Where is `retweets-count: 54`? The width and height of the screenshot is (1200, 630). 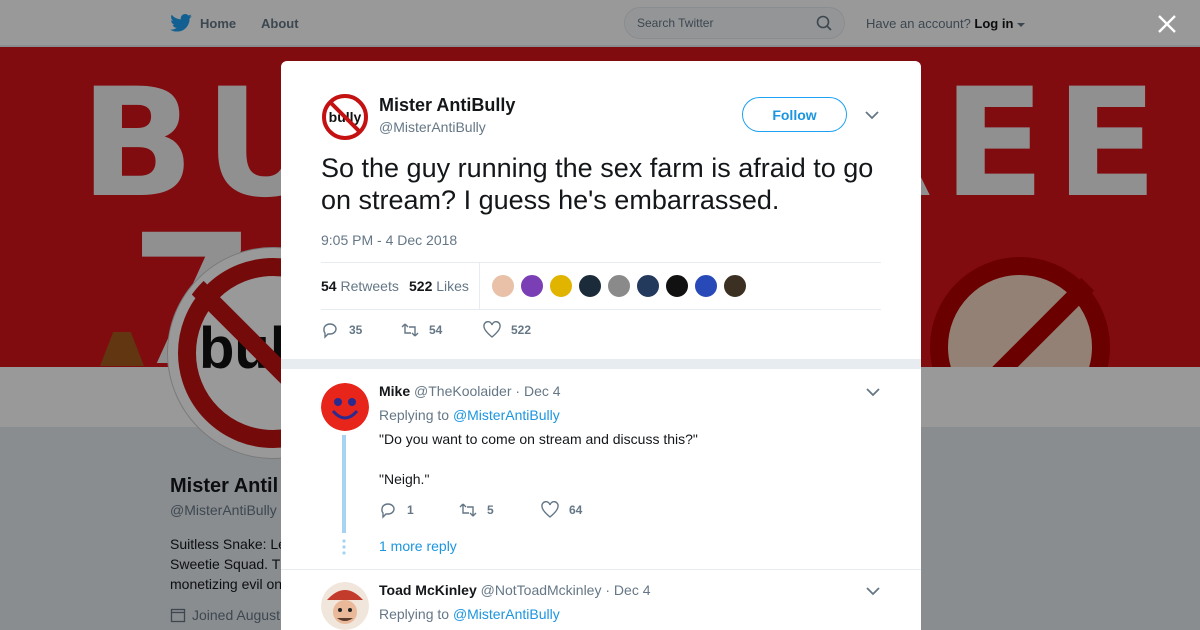
retweets-count: 54 is located at coordinates (329, 286).